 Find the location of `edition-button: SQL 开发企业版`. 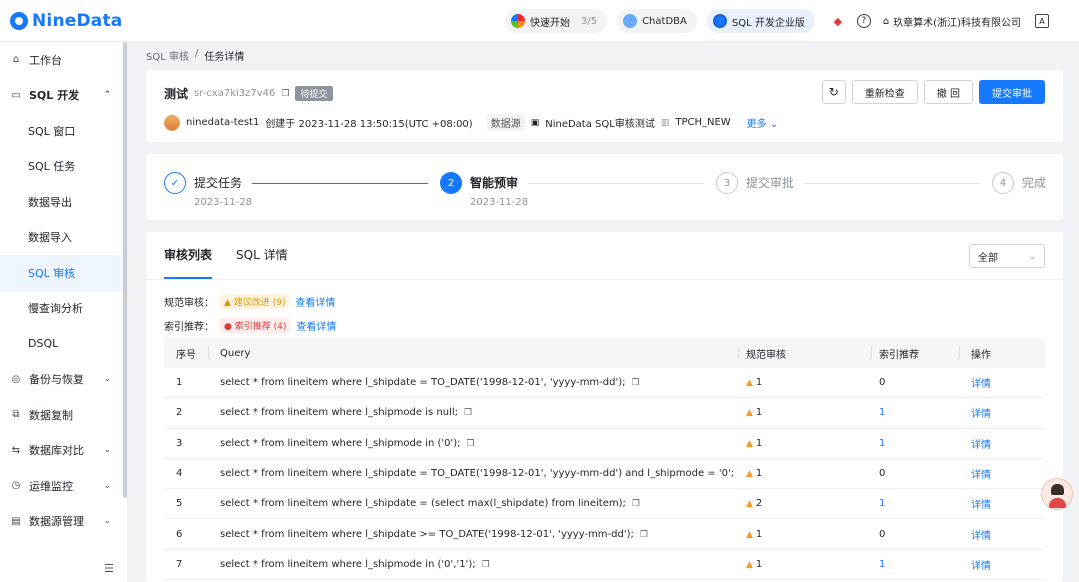

edition-button: SQL 开发企业版 is located at coordinates (760, 21).